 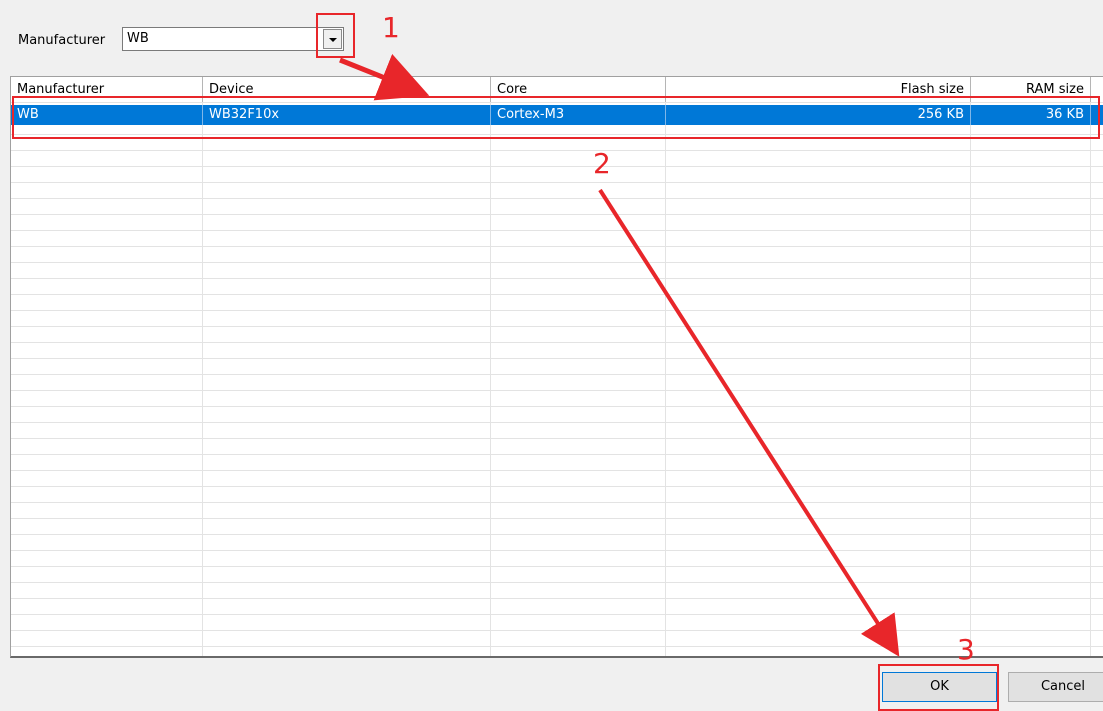 What do you see at coordinates (332, 39) in the screenshot?
I see `dropdown-arrow-icon` at bounding box center [332, 39].